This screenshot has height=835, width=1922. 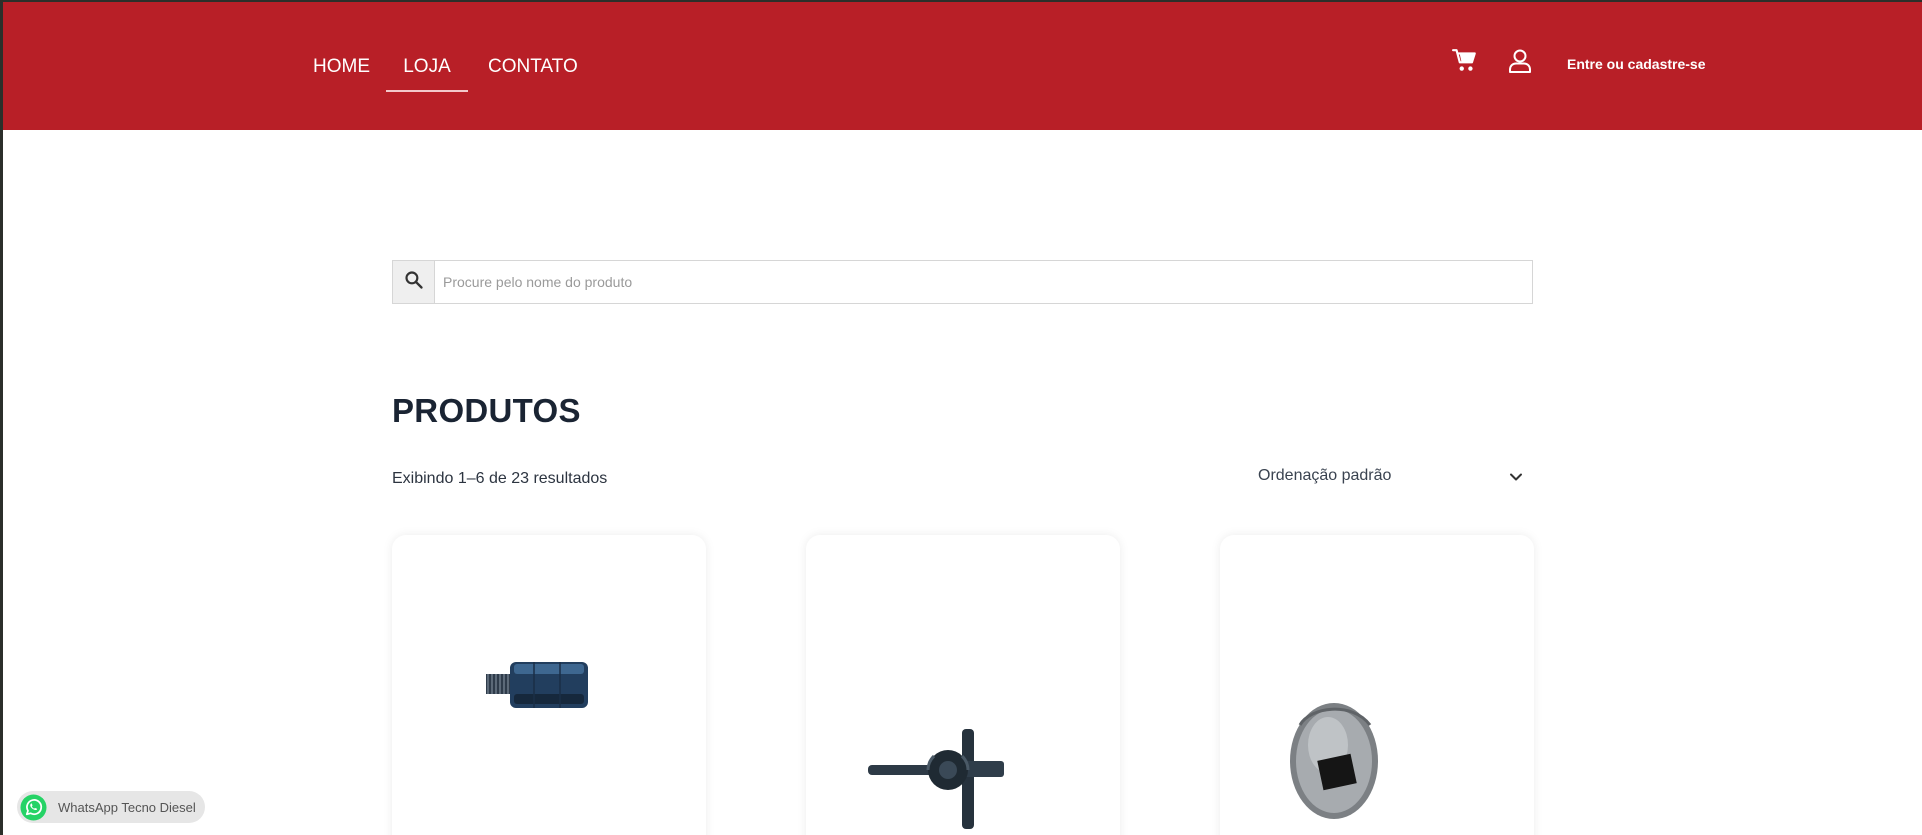 I want to click on nav-home: HOME, so click(x=341, y=72).